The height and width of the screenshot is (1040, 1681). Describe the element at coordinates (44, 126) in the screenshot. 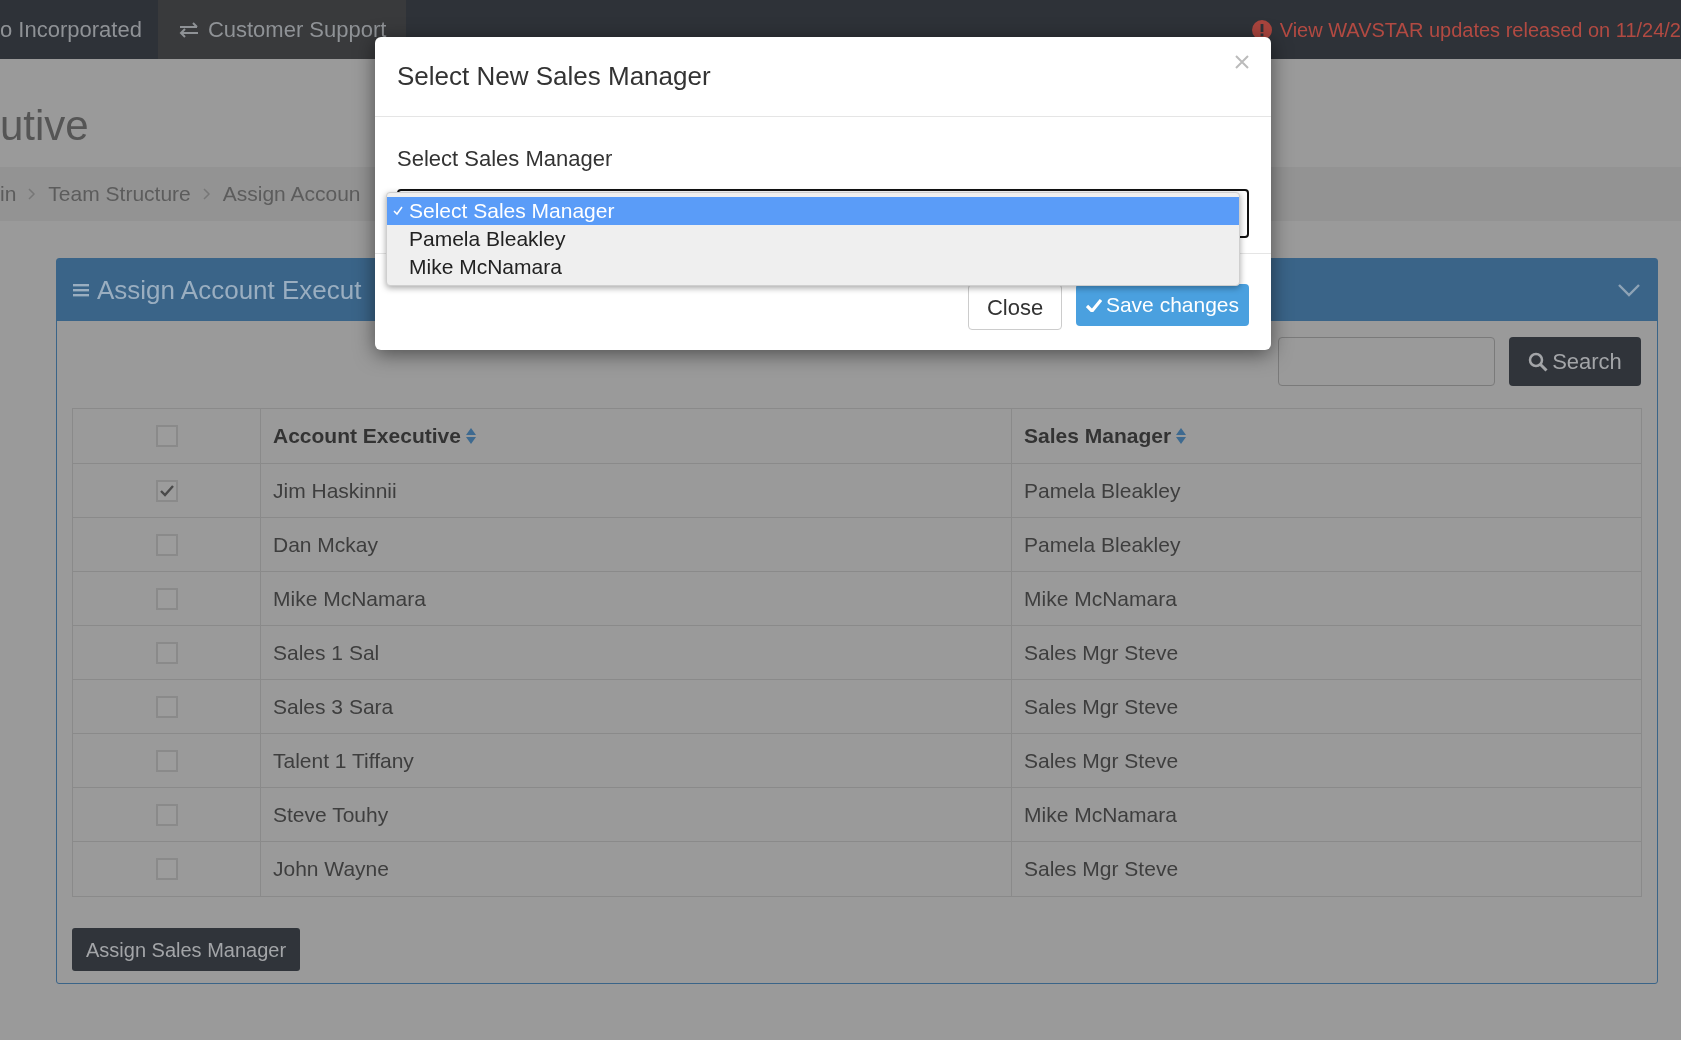

I see `page-title: utive` at that location.